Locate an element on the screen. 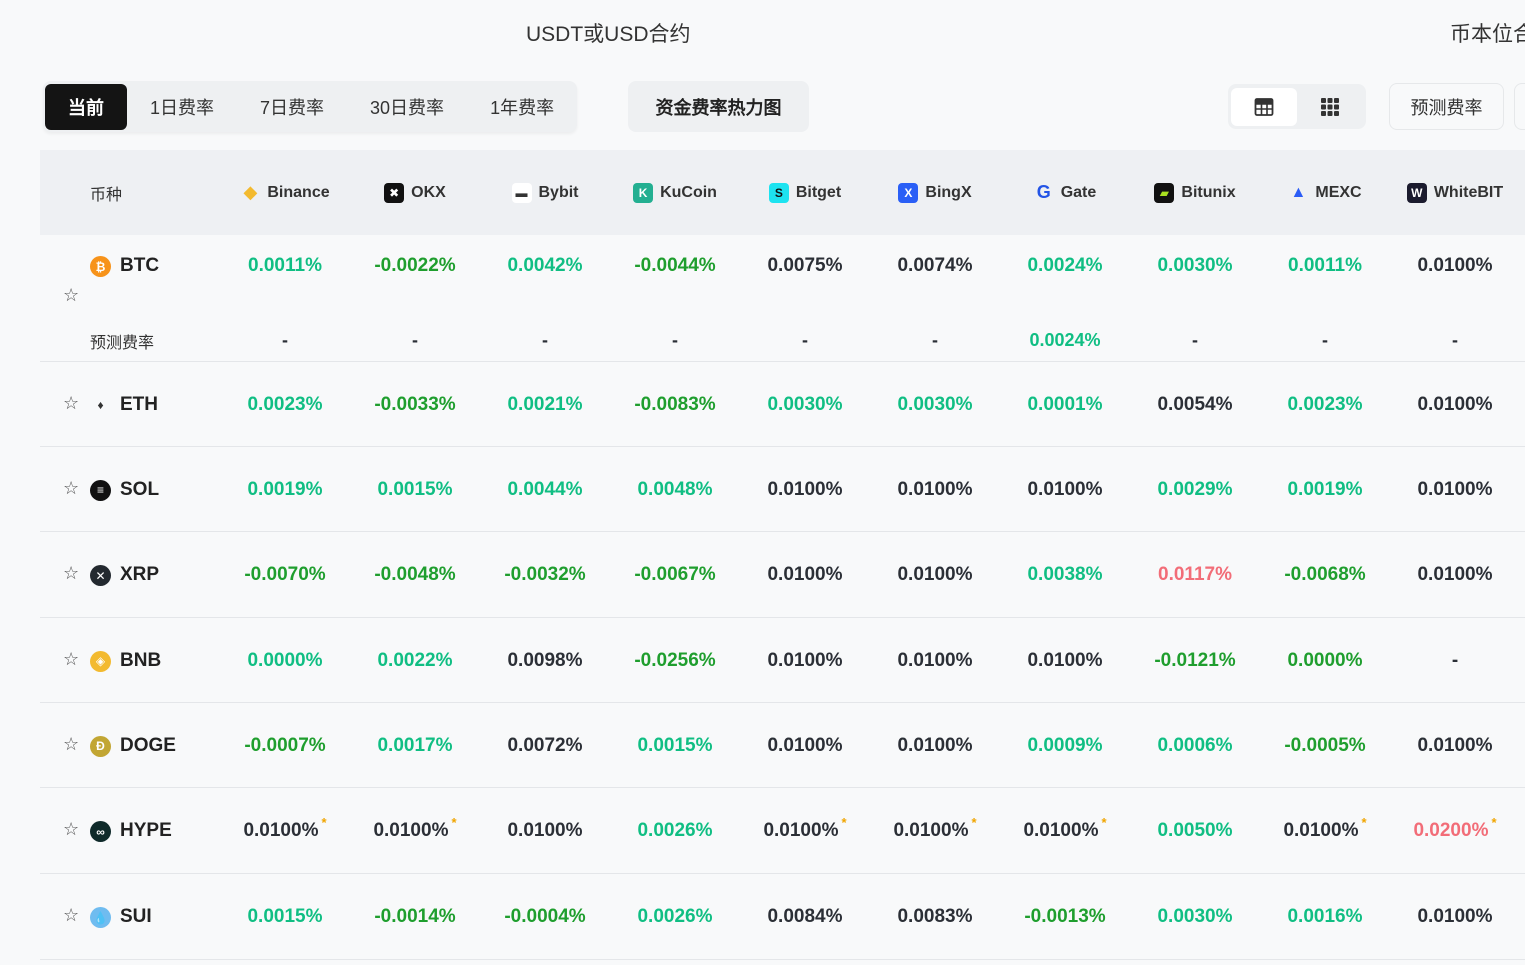  rate-cell: -0.0048% is located at coordinates (415, 575).